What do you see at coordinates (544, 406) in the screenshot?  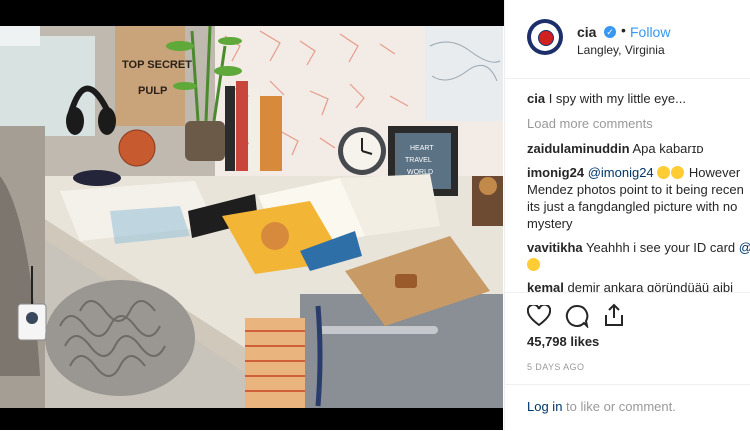 I see `login-link: Log in` at bounding box center [544, 406].